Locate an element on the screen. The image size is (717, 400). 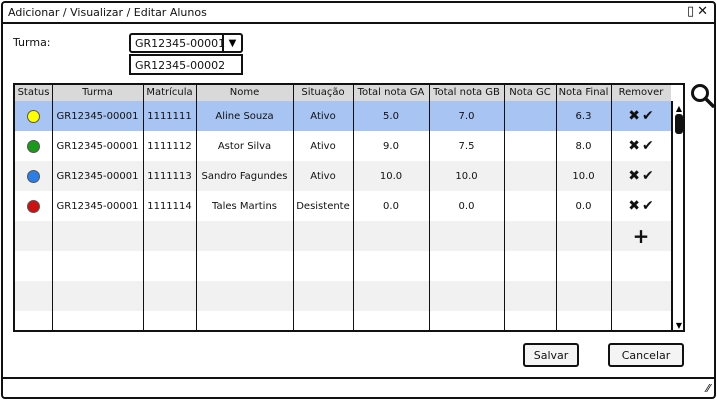
ga-cell: 0.0 is located at coordinates (391, 206).